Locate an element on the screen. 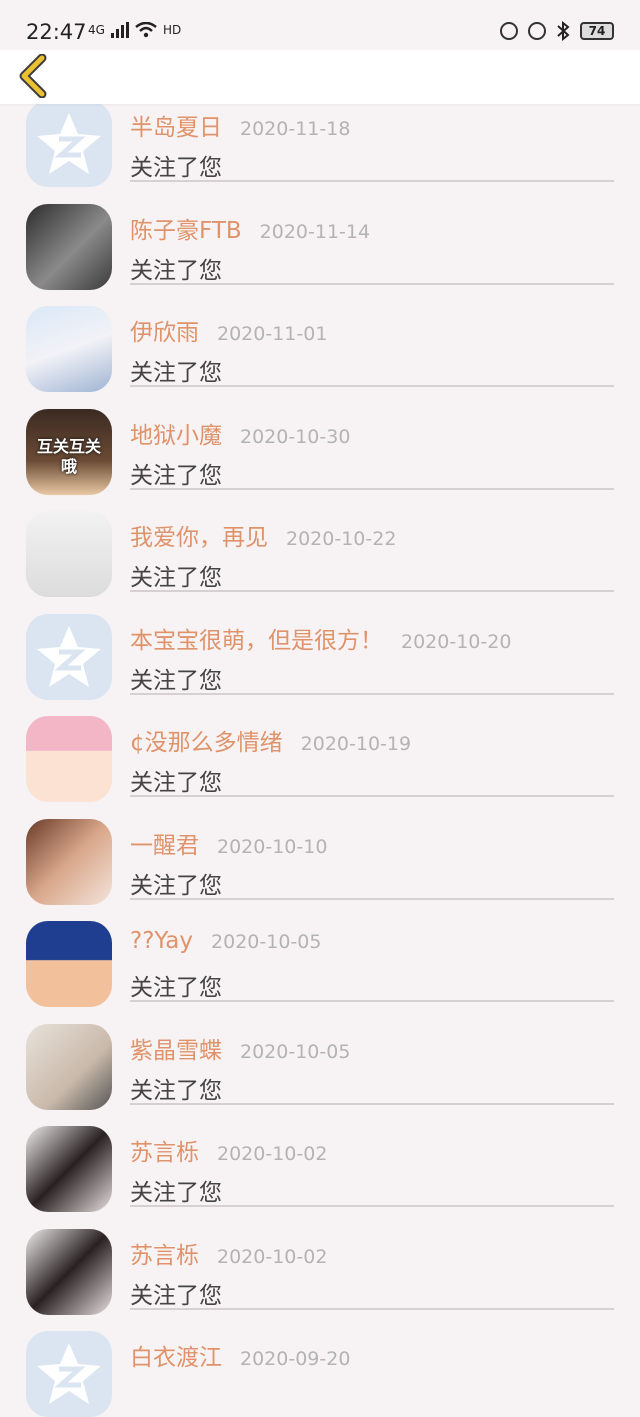  notification-date: 2020-10-10 is located at coordinates (272, 846).